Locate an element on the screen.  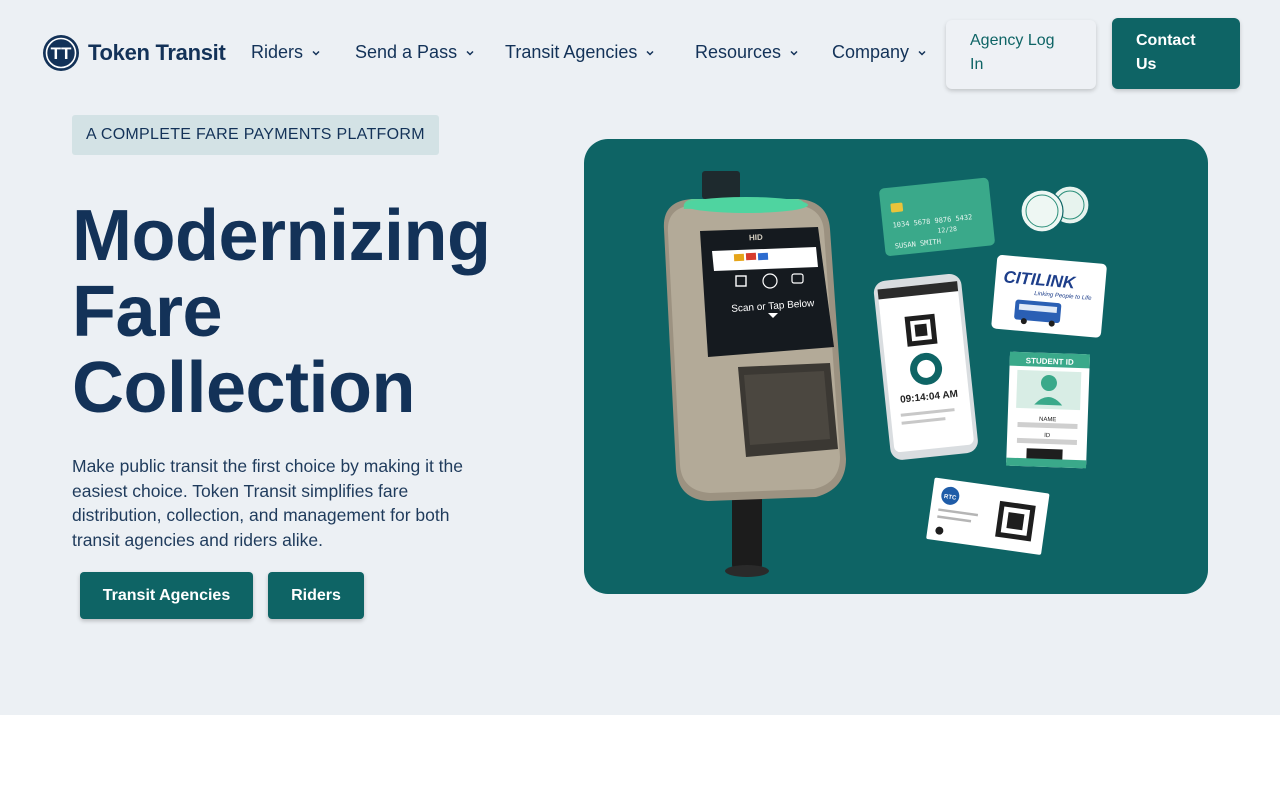
nav-item-company: Company is located at coordinates (879, 52).